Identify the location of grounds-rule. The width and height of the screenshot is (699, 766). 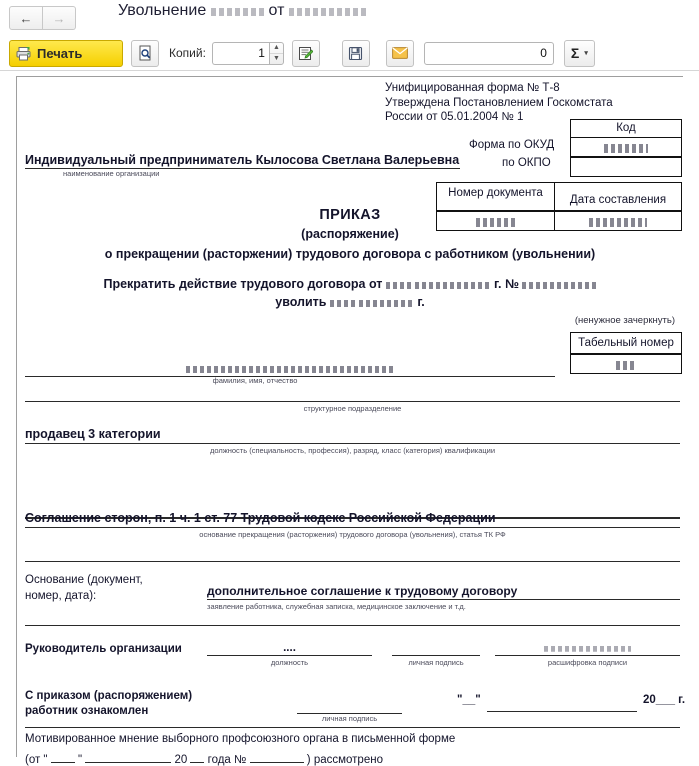
(352, 527).